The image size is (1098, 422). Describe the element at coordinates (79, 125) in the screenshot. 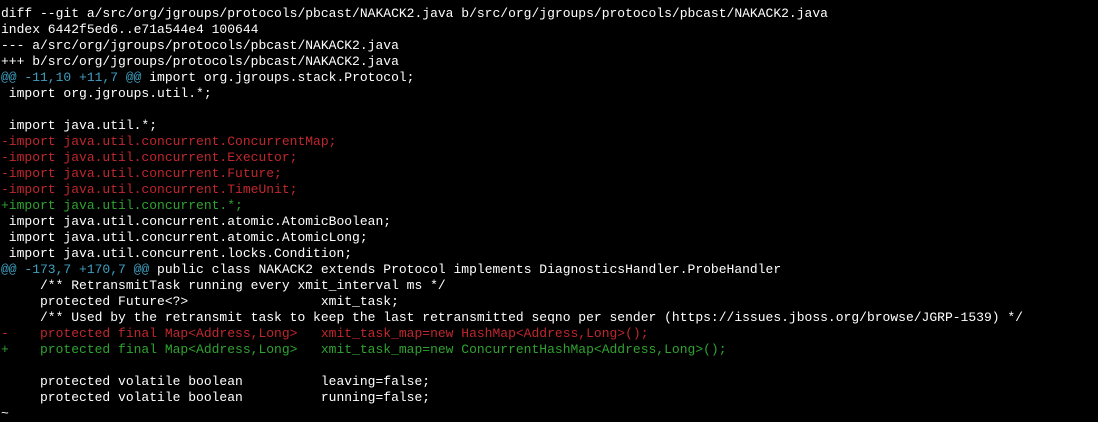

I see `context-line: import java.util.*;` at that location.